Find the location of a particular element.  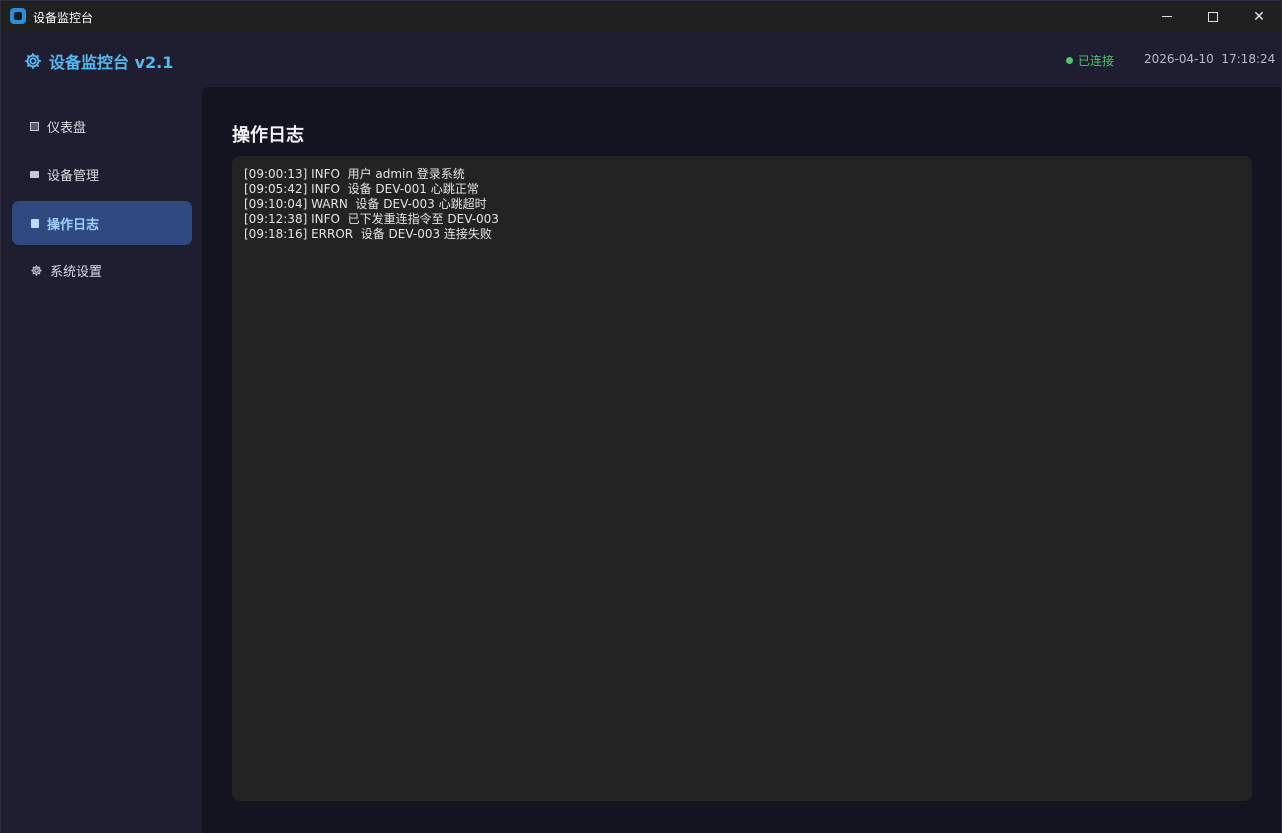

log-entry: [09:12:38] INFO 已下发重连指令至 DEV-003 is located at coordinates (371, 219).